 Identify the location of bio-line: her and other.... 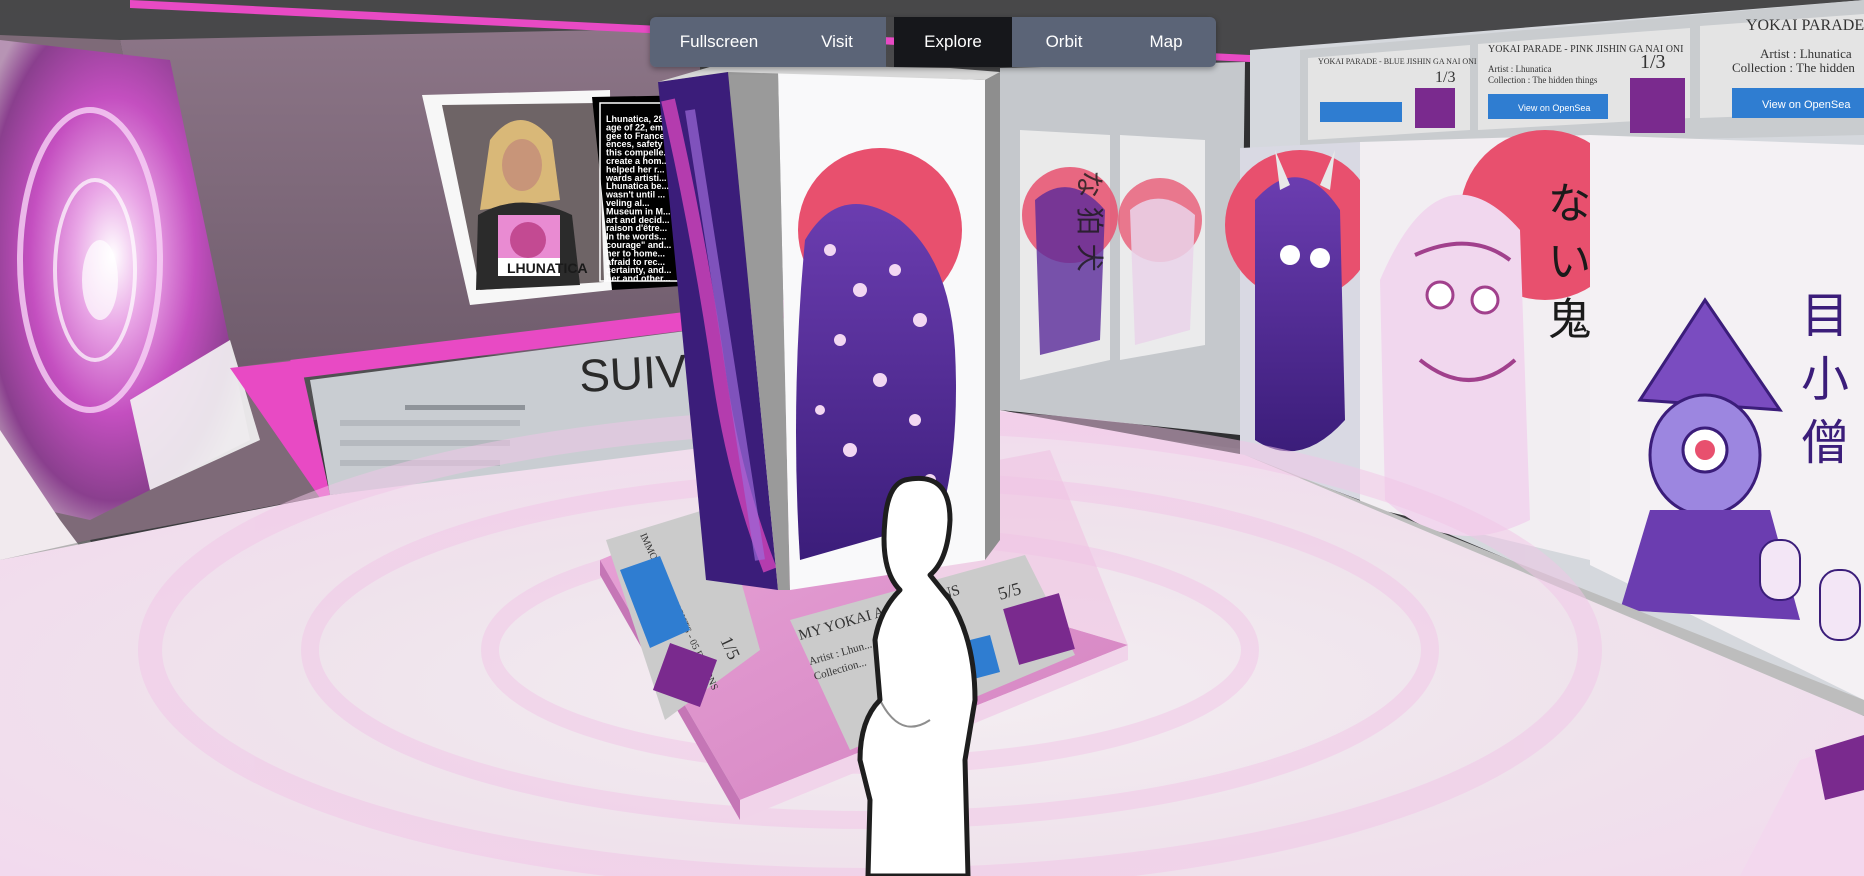
(638, 279).